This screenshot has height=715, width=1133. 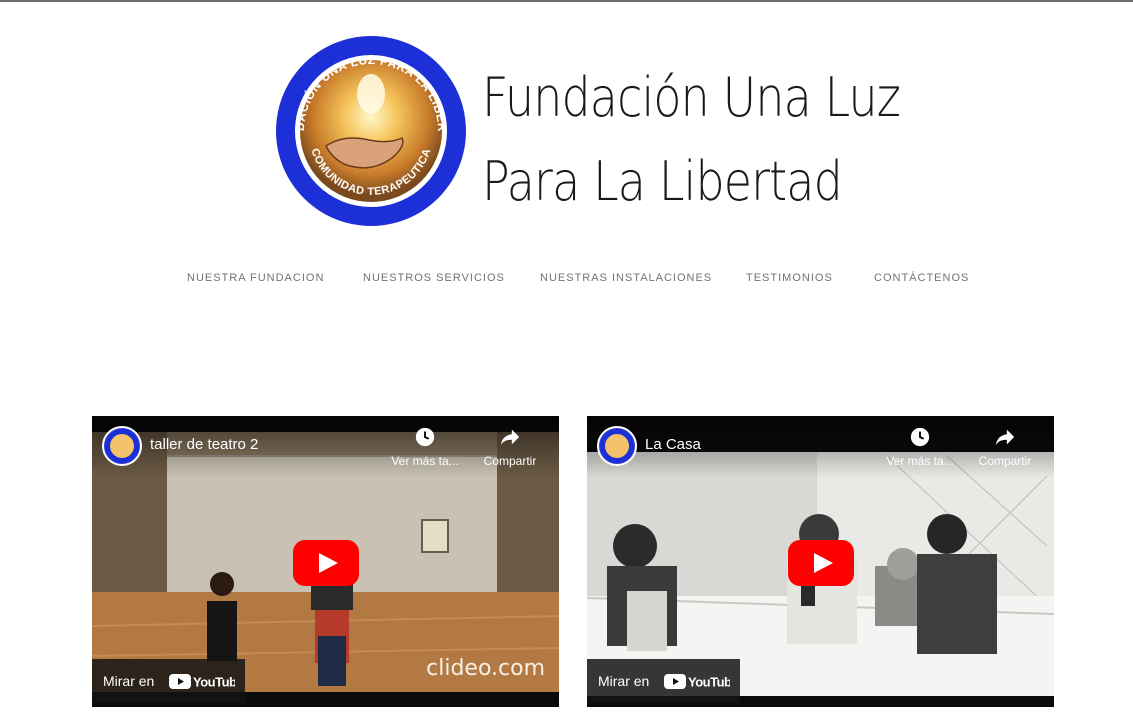 What do you see at coordinates (434, 278) in the screenshot?
I see `nav-item-nuestros-servicios: NUESTROS SERVICIOS` at bounding box center [434, 278].